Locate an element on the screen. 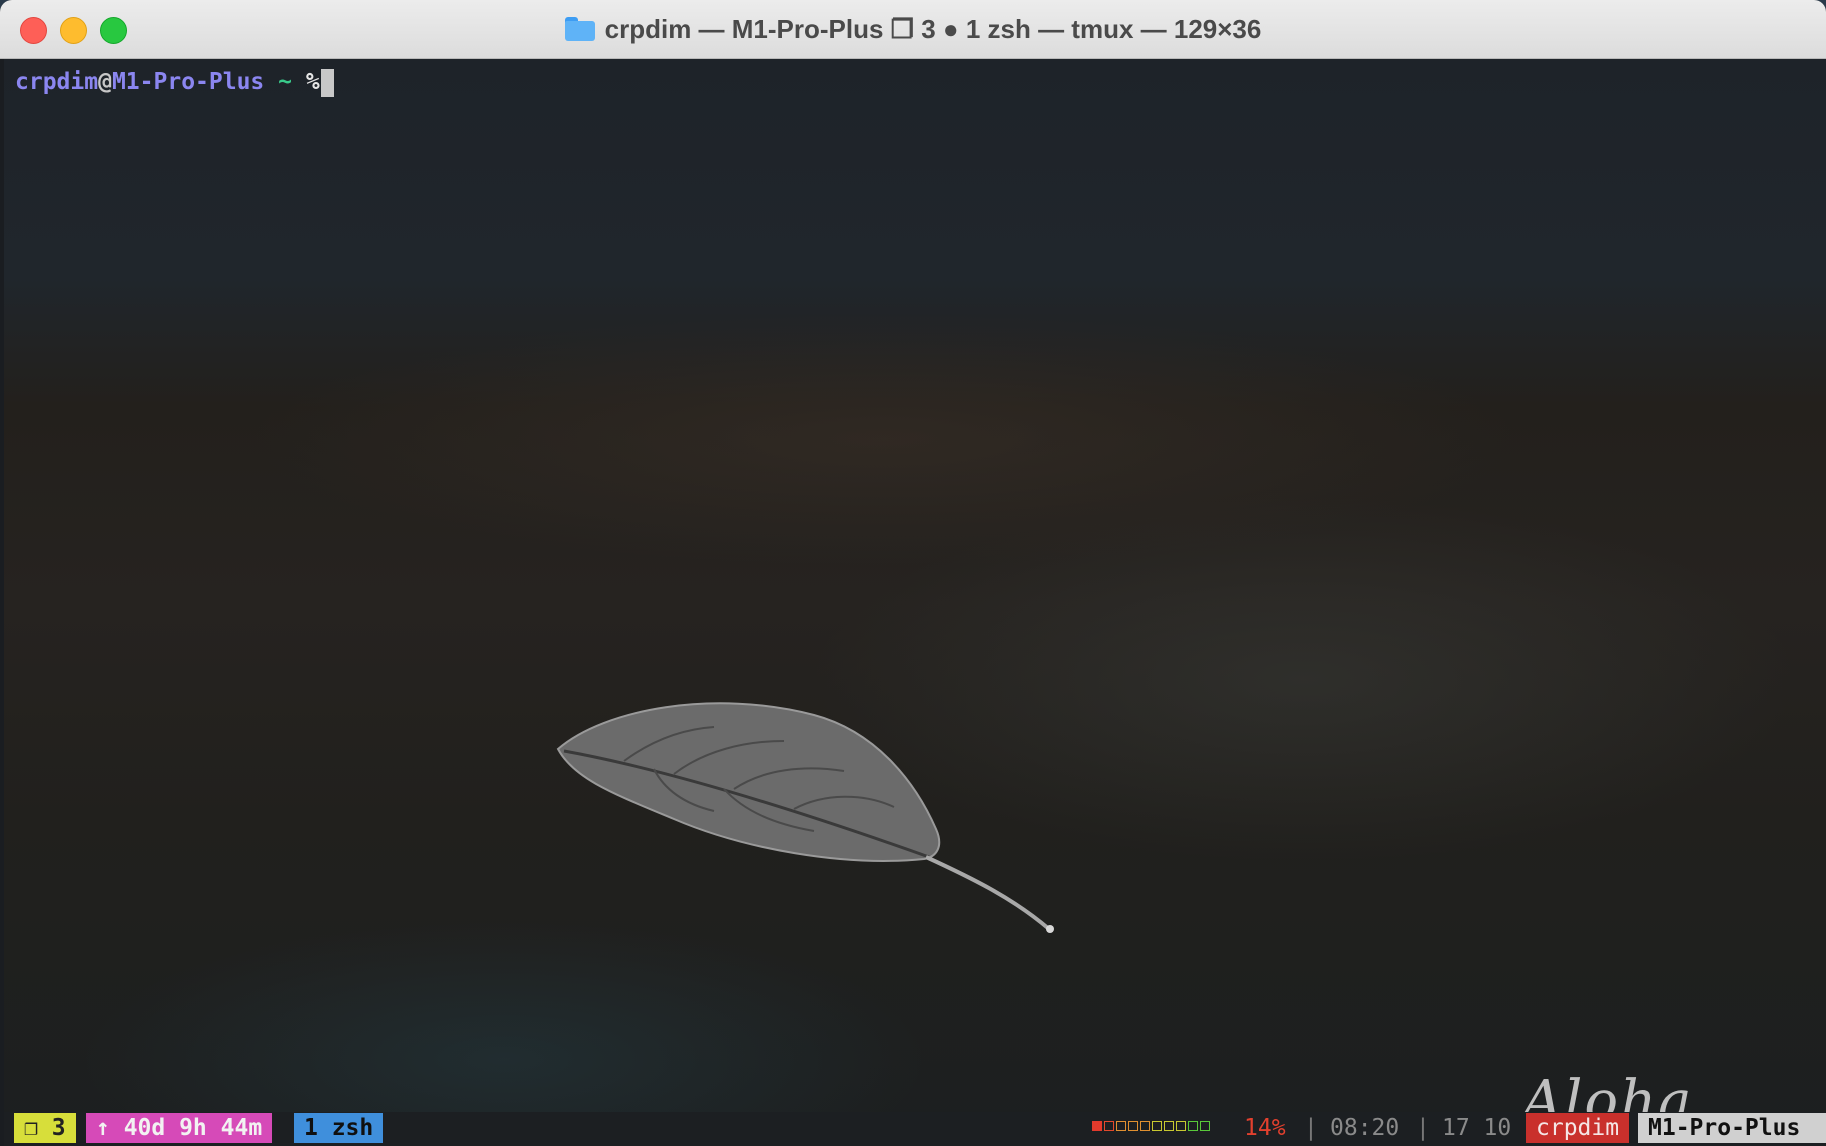 This screenshot has width=1826, height=1146. prompt-host: M1-Pro-Plus is located at coordinates (188, 82).